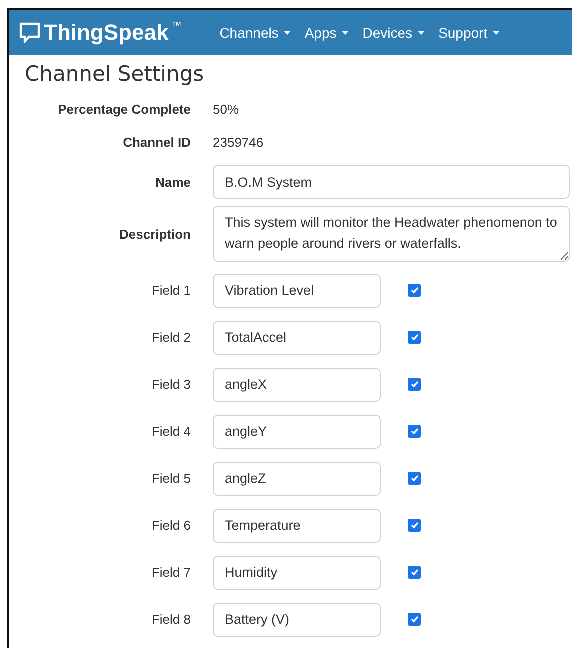 The image size is (572, 648). What do you see at coordinates (255, 32) in the screenshot?
I see `nav-menu: Channels` at bounding box center [255, 32].